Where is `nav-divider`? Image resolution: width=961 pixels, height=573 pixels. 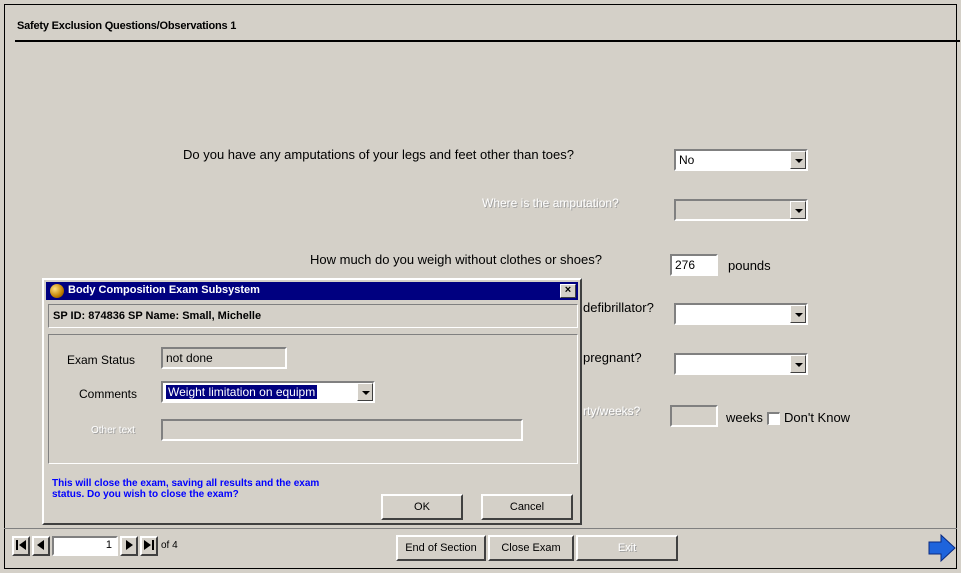 nav-divider is located at coordinates (480, 528).